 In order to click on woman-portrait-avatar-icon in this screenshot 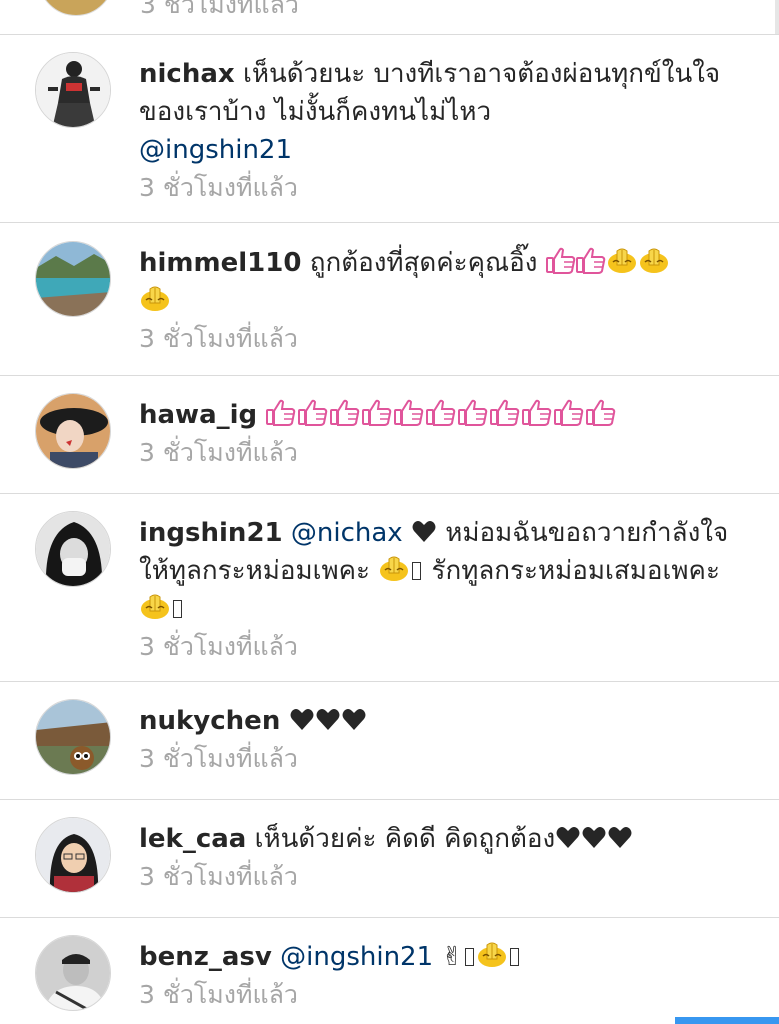, I will do `click(73, 90)`.